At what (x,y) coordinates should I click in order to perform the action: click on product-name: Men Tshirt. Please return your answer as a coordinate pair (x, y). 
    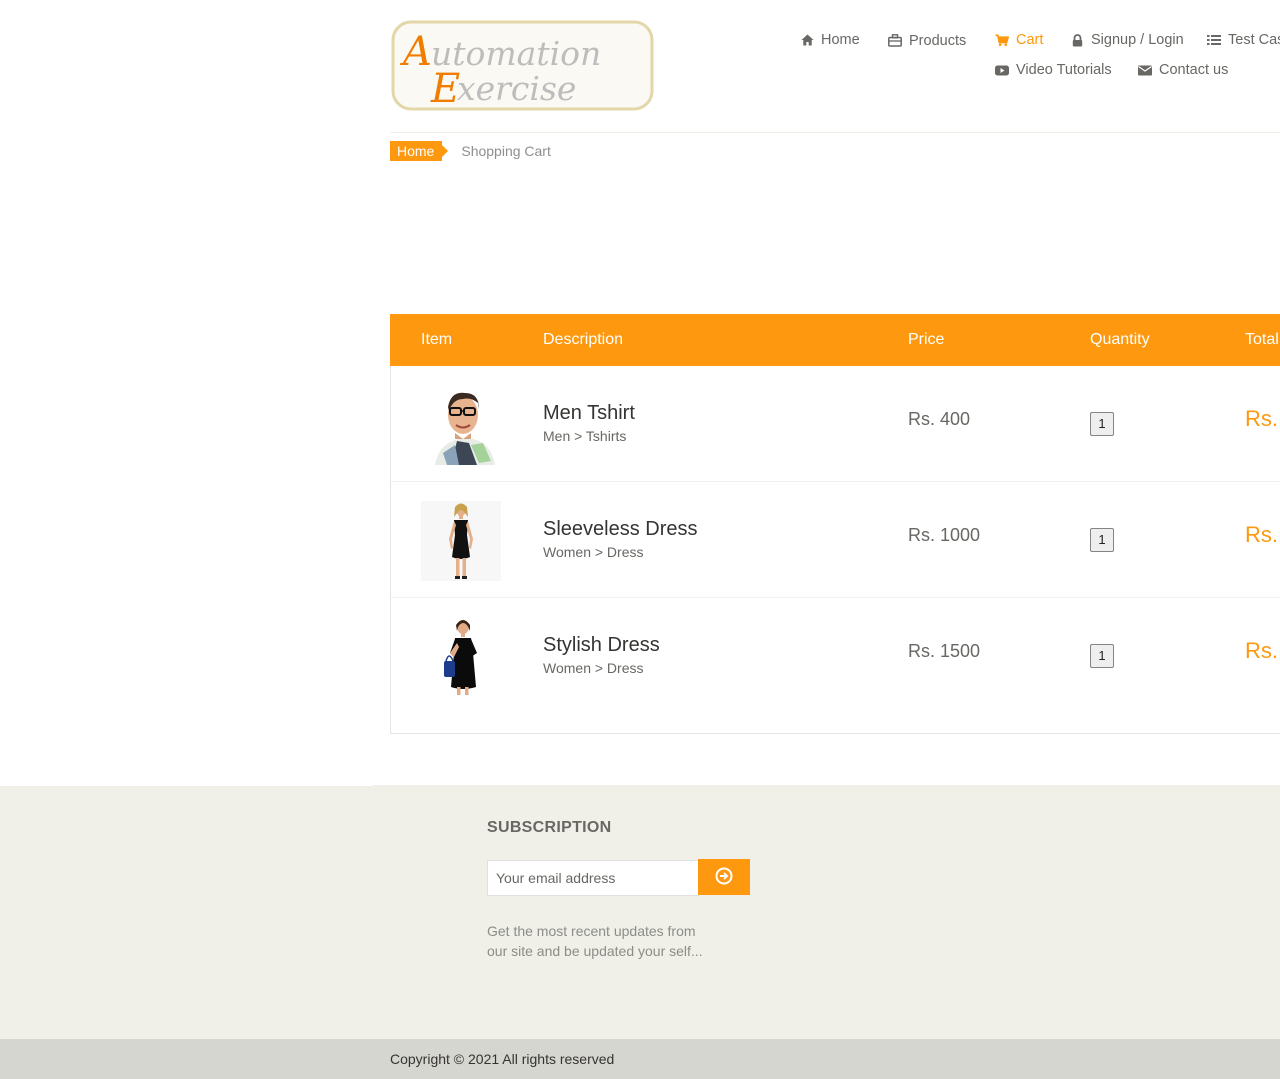
    Looking at the image, I should click on (589, 413).